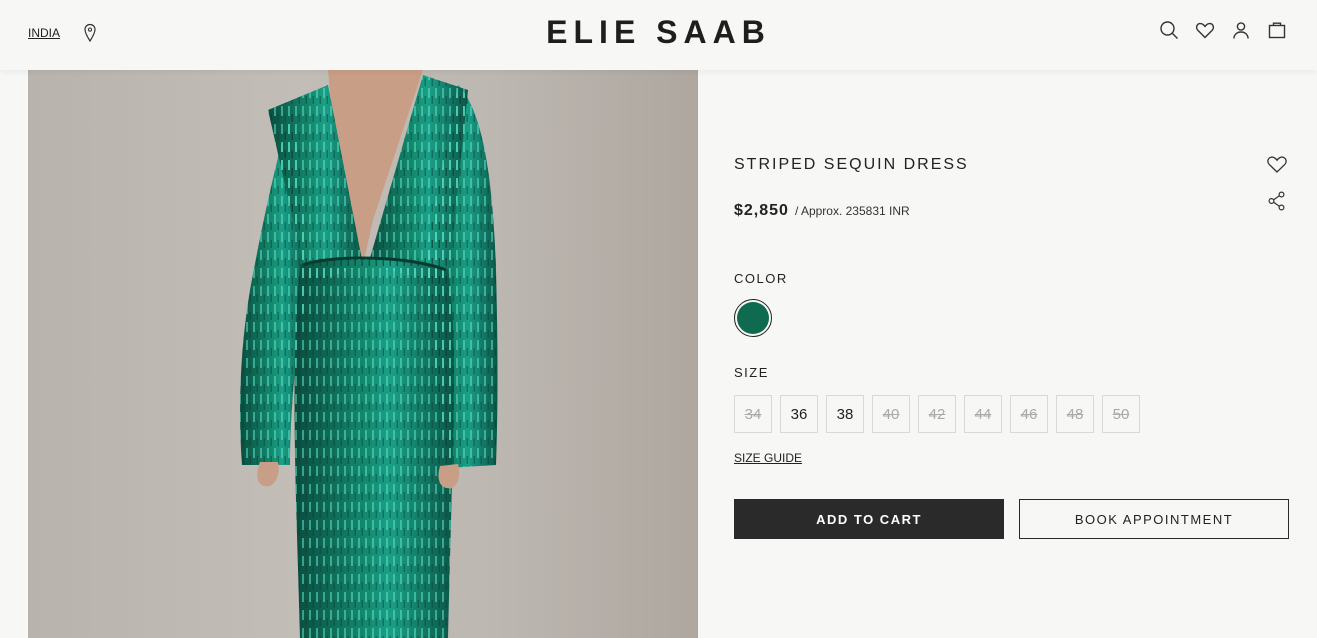 This screenshot has width=1317, height=638. What do you see at coordinates (852, 211) in the screenshot?
I see `approx-local-price: / Approx. 235831 INR` at bounding box center [852, 211].